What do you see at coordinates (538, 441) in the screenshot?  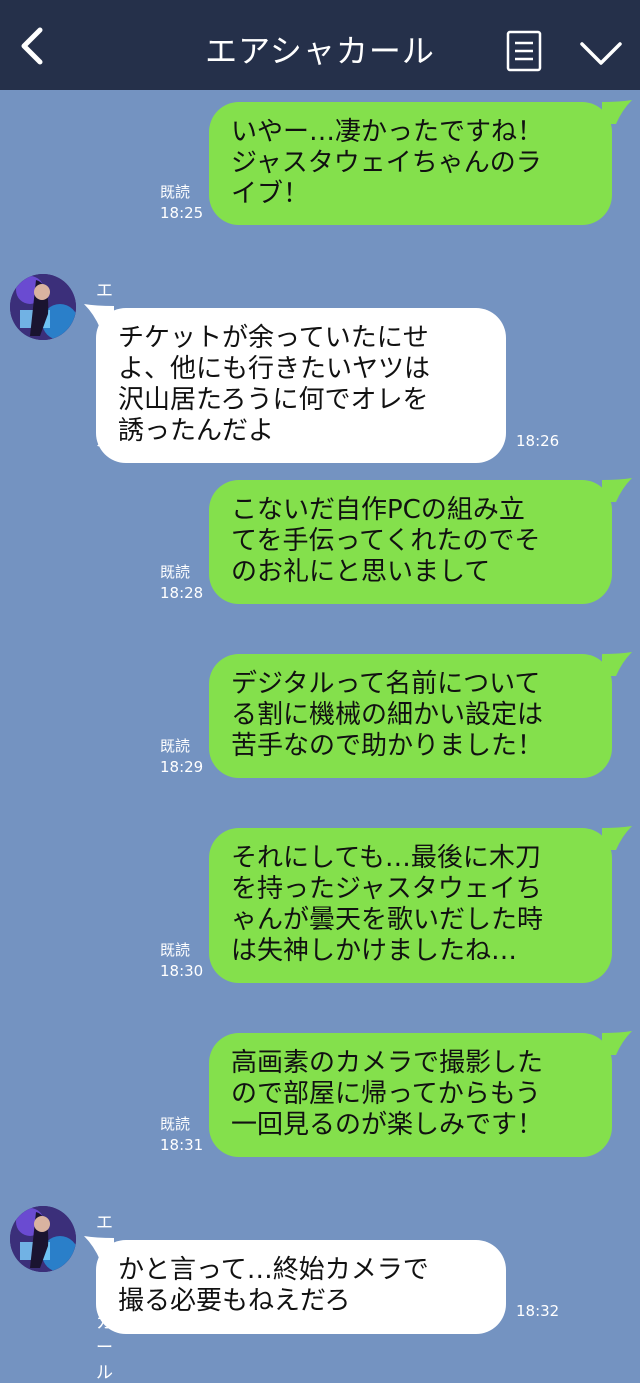 I see `message-time: 18:26` at bounding box center [538, 441].